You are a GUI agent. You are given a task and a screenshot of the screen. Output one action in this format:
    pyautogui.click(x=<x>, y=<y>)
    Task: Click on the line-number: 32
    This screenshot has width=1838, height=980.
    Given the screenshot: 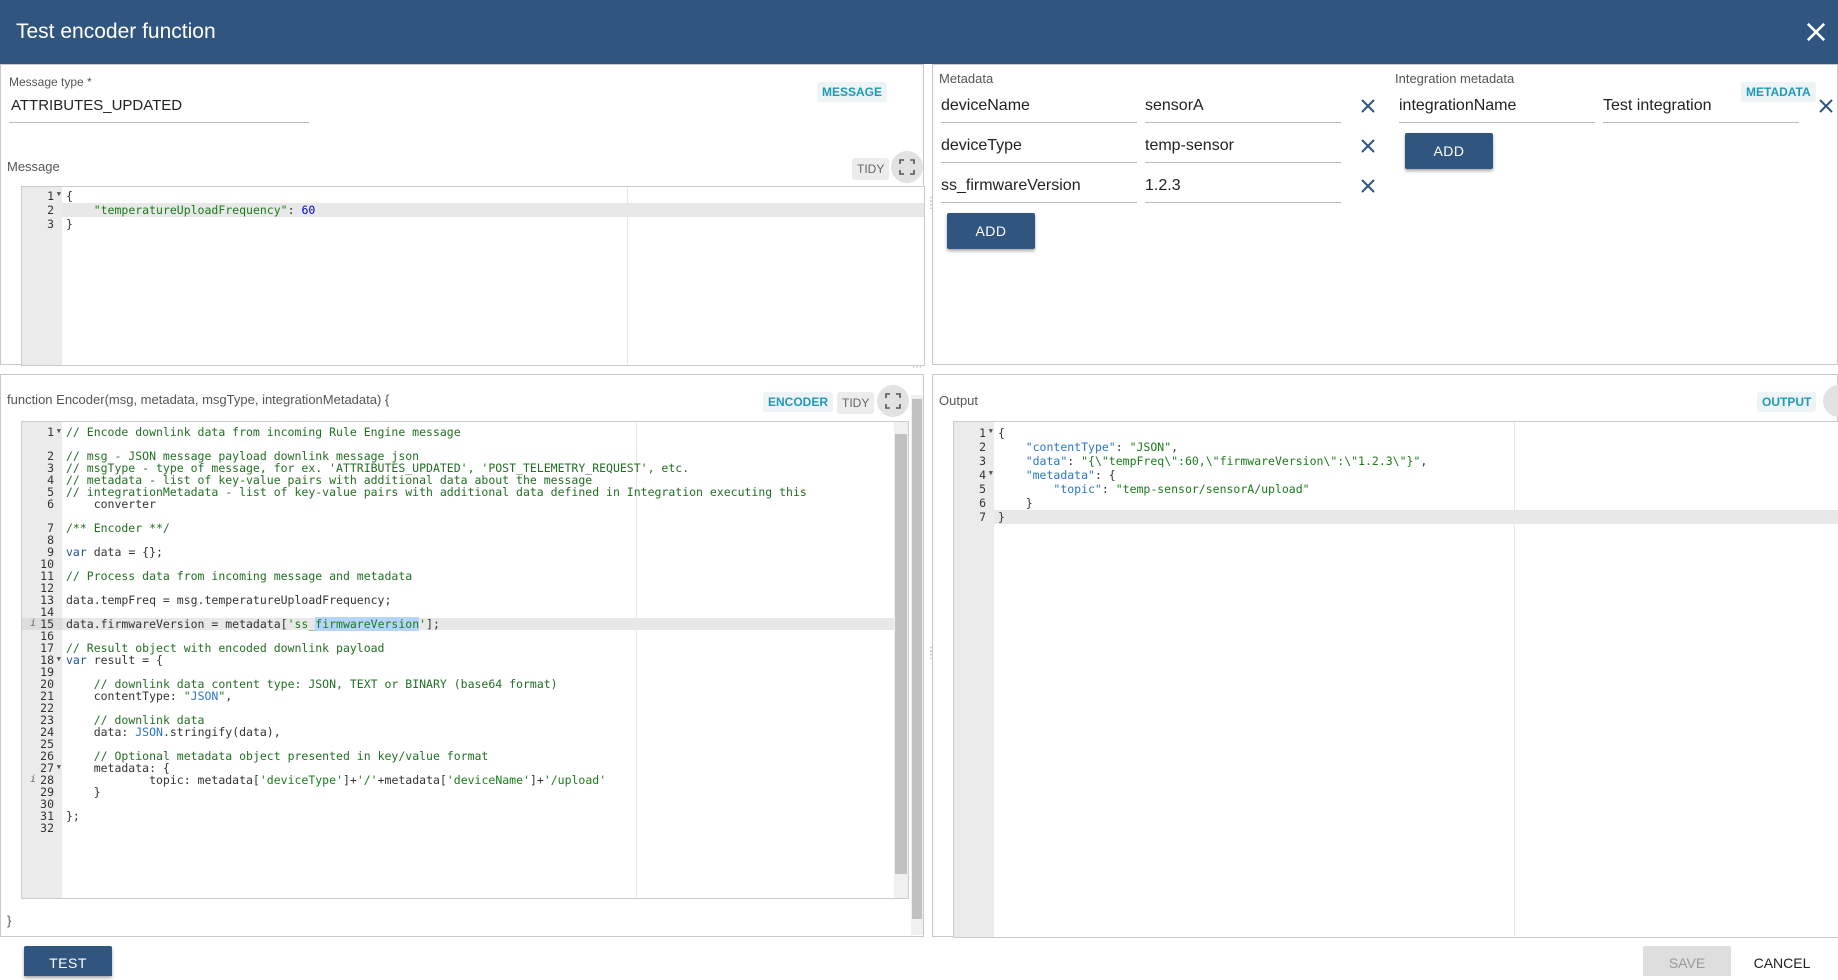 What is the action you would take?
    pyautogui.click(x=47, y=828)
    